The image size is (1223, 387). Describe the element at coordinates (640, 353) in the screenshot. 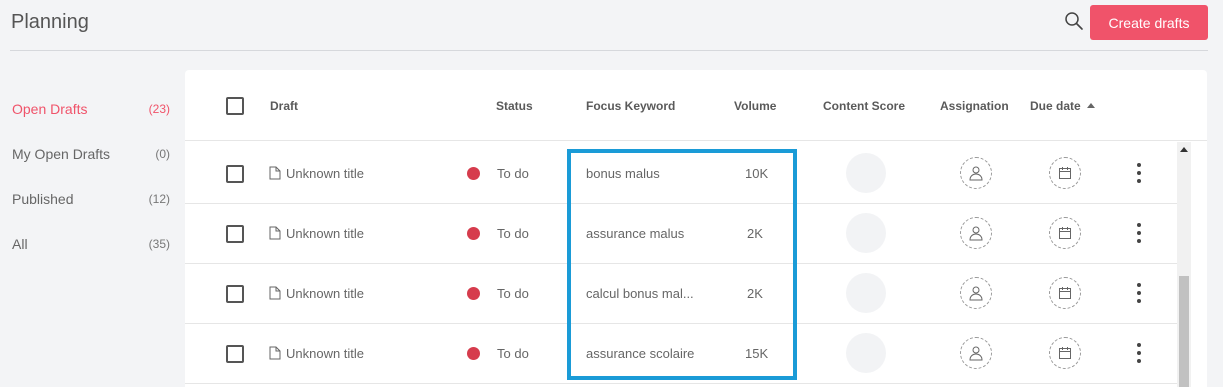

I see `focus-keyword: assurance scolaire` at that location.